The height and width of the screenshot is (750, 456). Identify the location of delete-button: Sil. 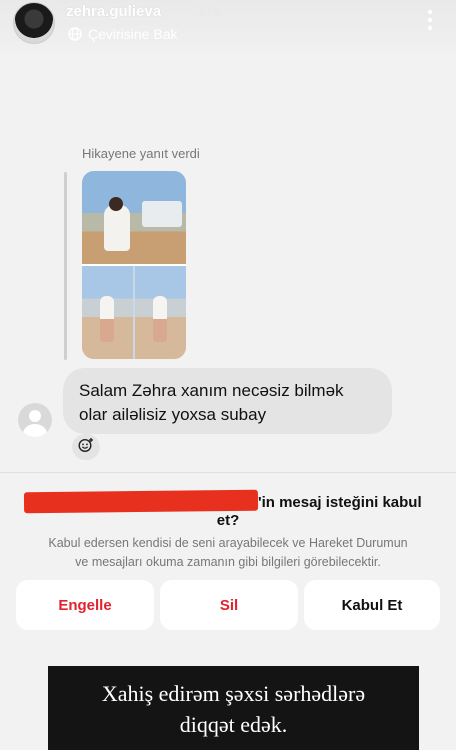
(229, 605).